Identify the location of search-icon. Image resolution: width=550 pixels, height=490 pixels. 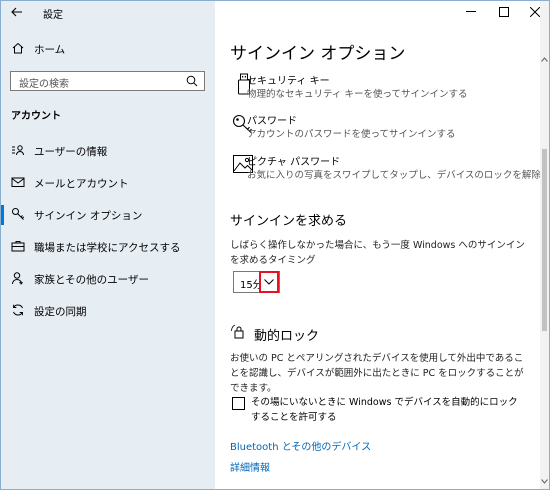
(192, 81).